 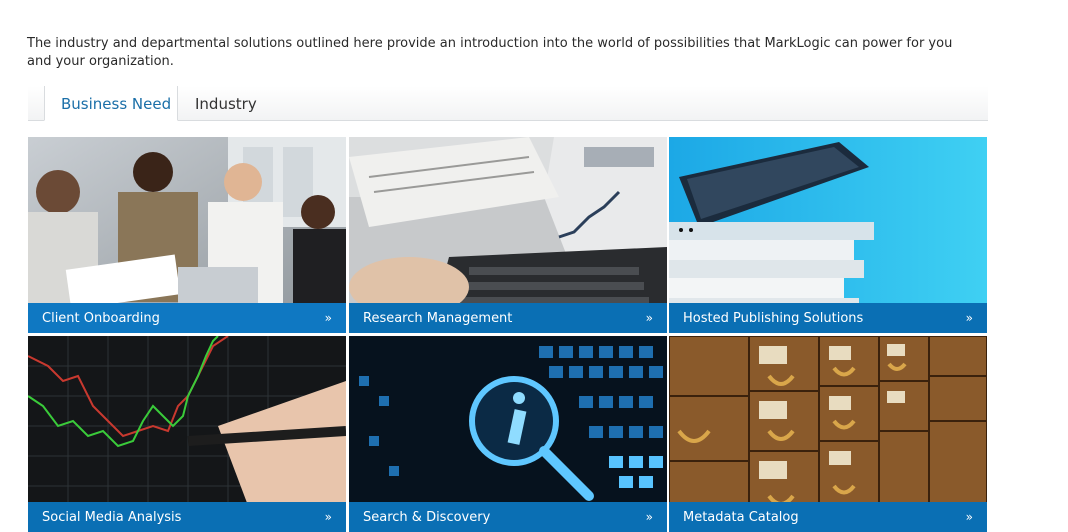 I want to click on tile-label: Social Media Analysis, so click(x=112, y=517).